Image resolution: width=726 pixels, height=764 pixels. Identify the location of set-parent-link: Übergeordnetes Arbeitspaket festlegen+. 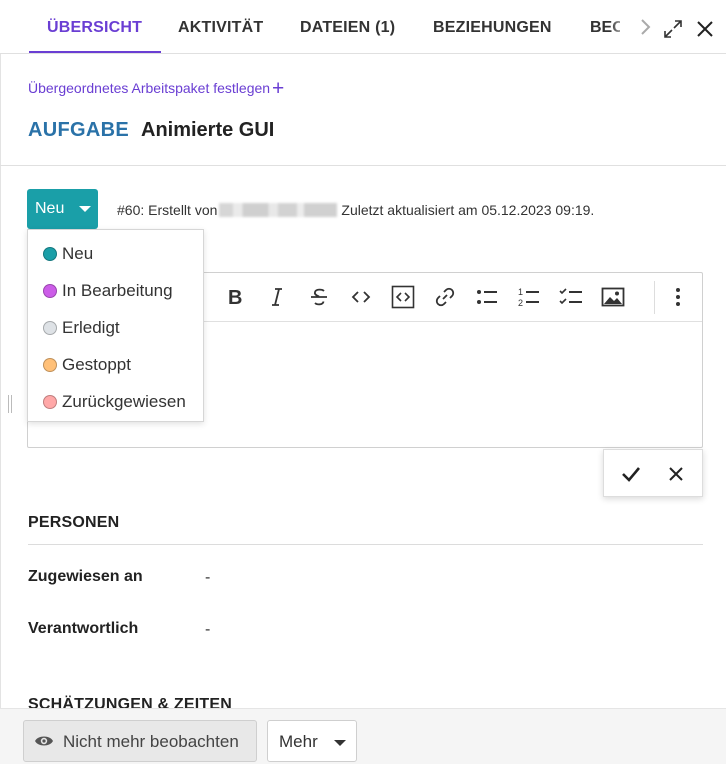
(156, 88).